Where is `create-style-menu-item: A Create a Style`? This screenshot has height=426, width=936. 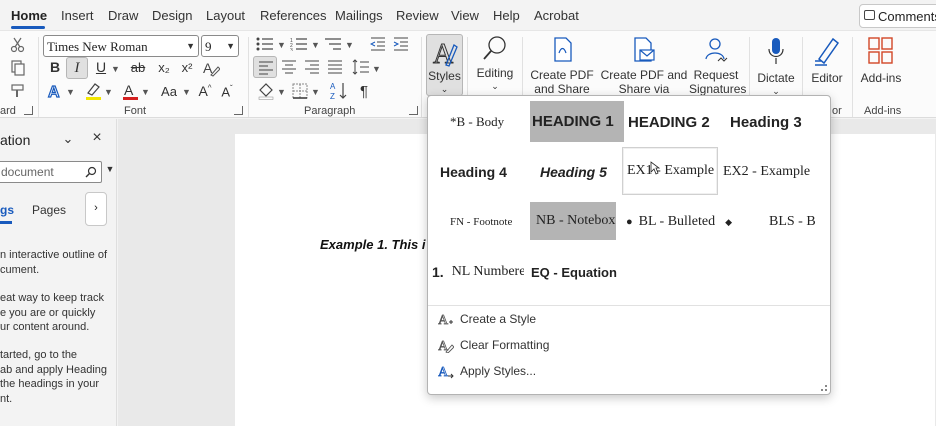
create-style-menu-item: A Create a Style is located at coordinates (487, 319).